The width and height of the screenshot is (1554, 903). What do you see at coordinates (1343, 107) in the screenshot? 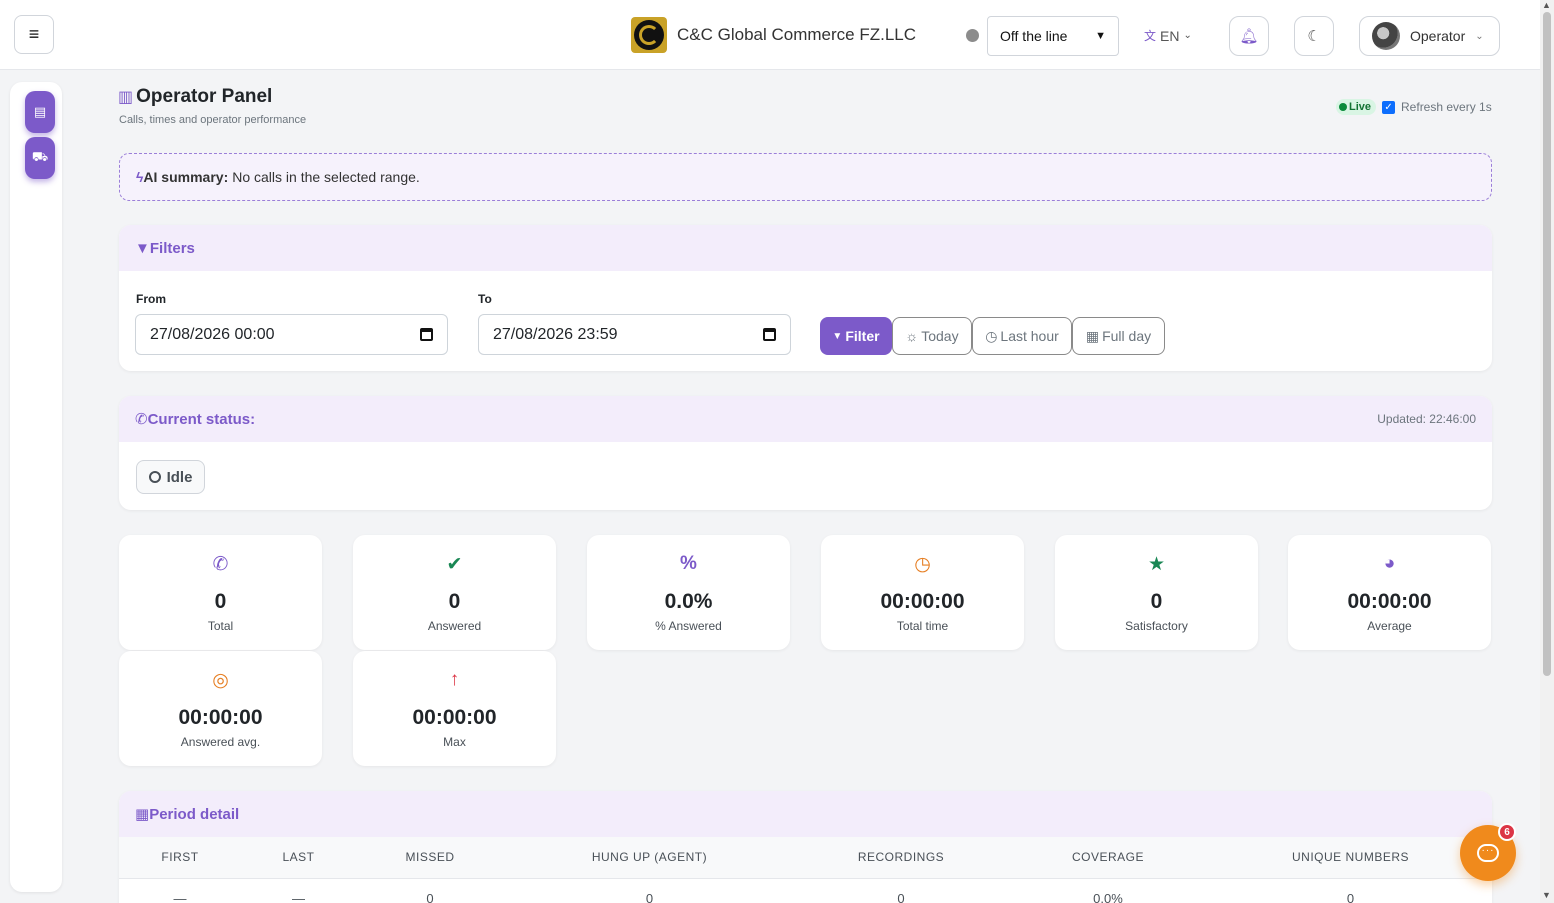
I see `live-dot` at bounding box center [1343, 107].